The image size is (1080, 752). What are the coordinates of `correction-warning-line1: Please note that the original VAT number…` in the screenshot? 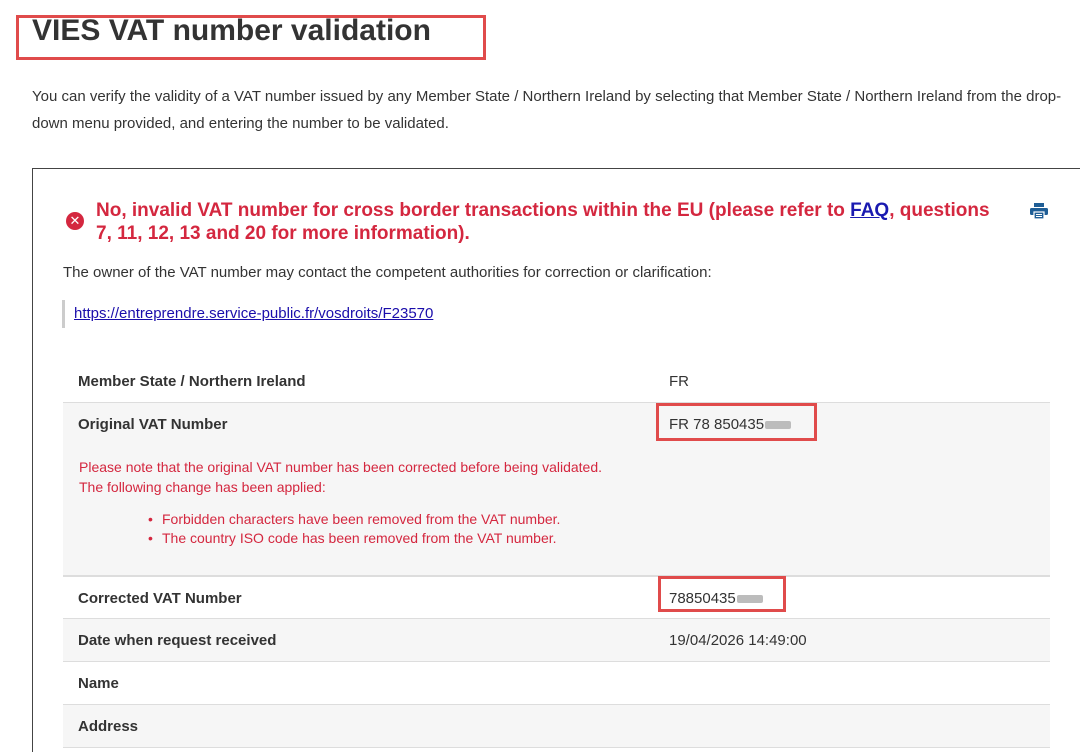 It's located at (341, 467).